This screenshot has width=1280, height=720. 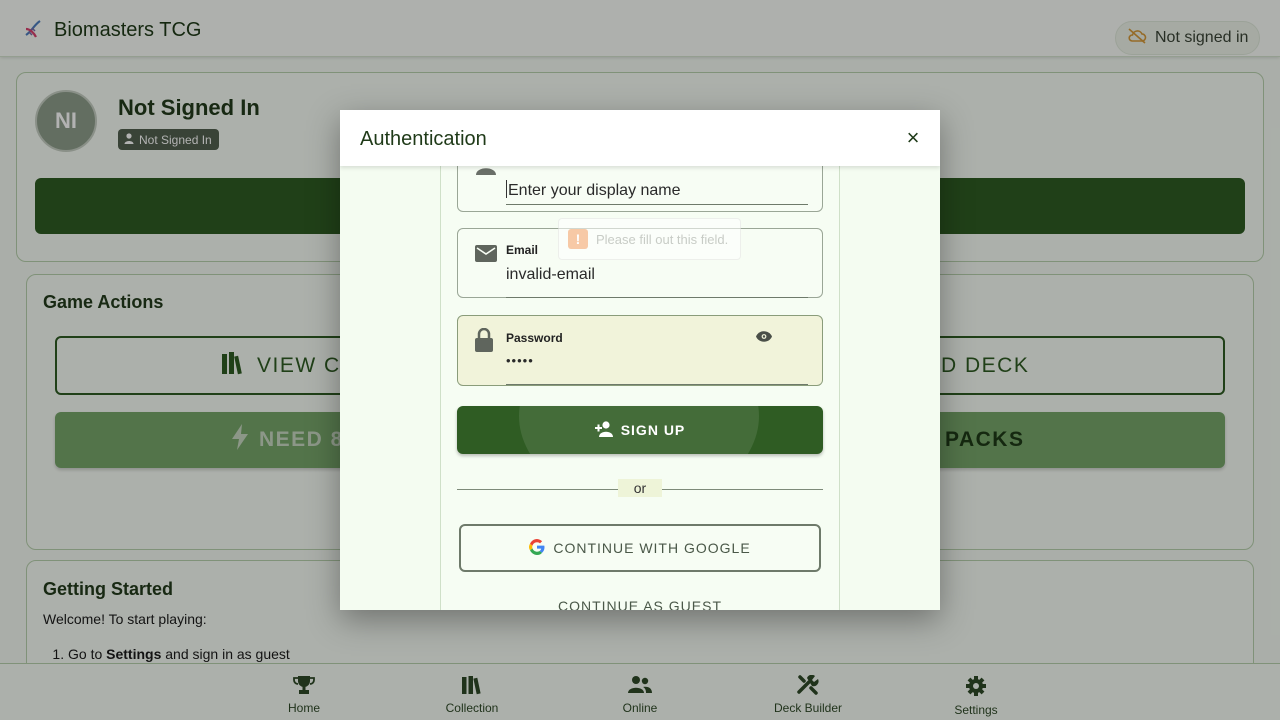 I want to click on email-input: invalid-email, so click(x=550, y=275).